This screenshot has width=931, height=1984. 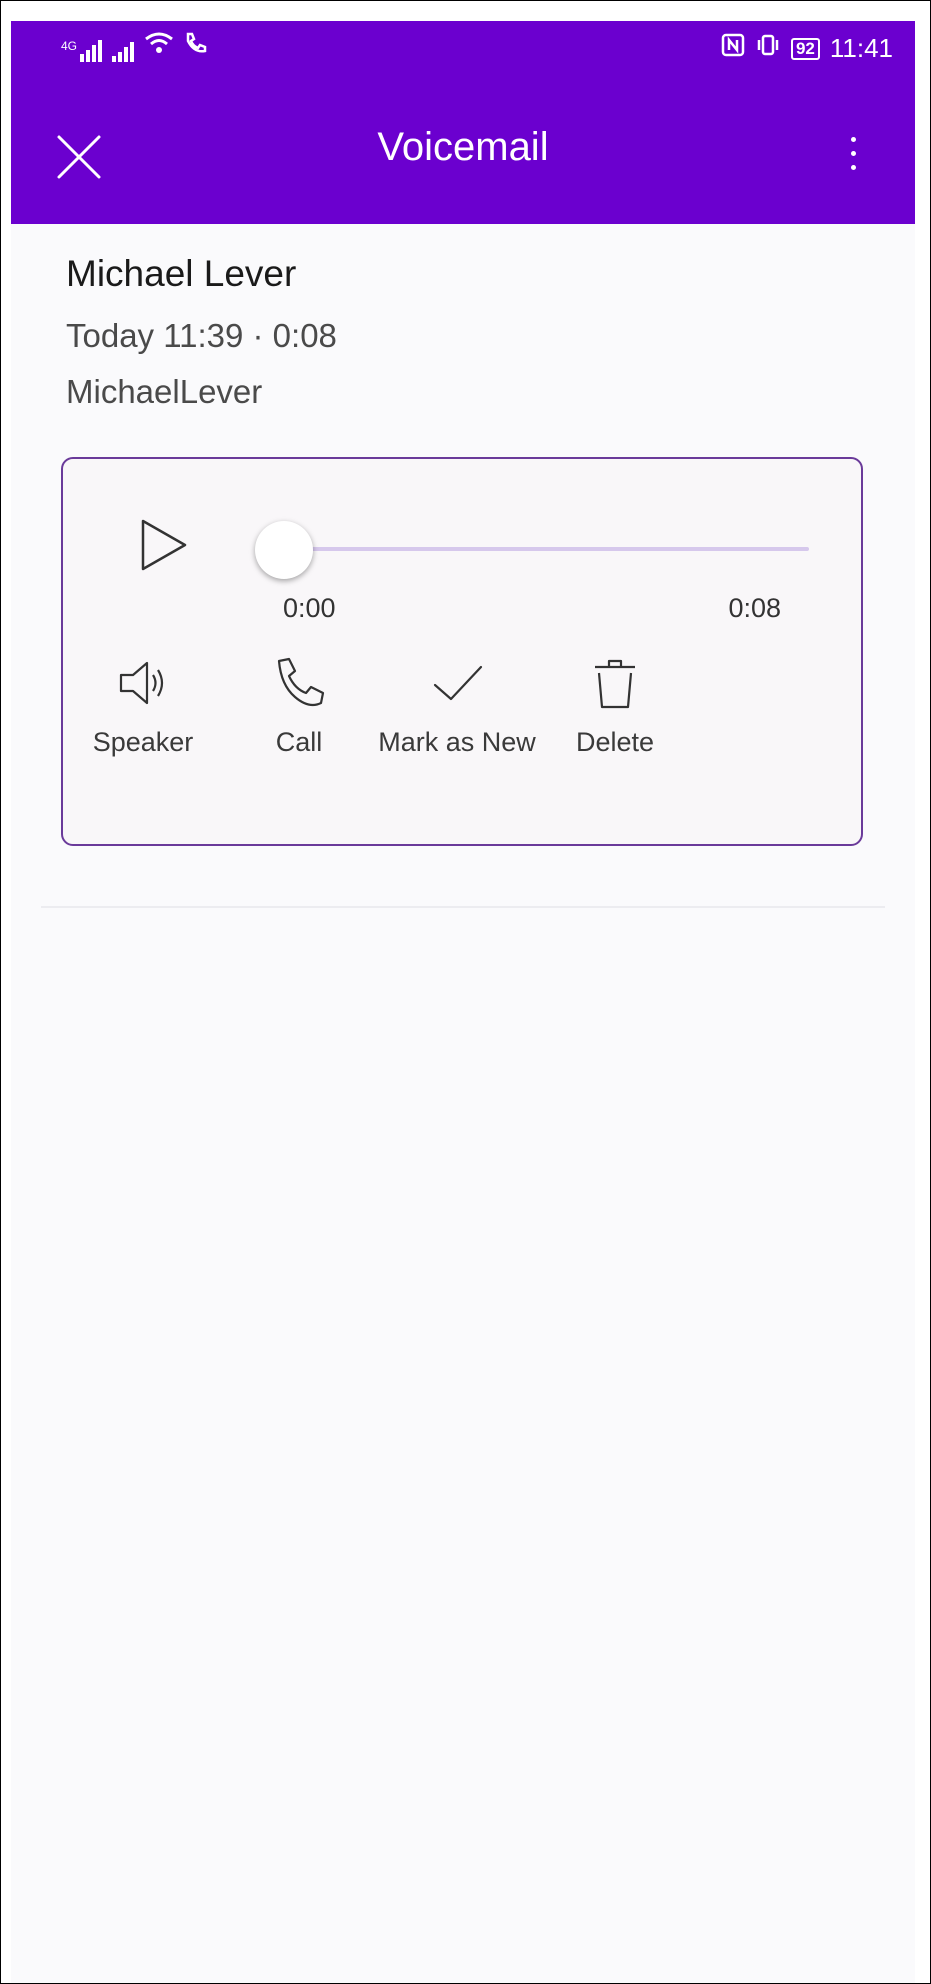 What do you see at coordinates (861, 48) in the screenshot?
I see `status-time: 11:41` at bounding box center [861, 48].